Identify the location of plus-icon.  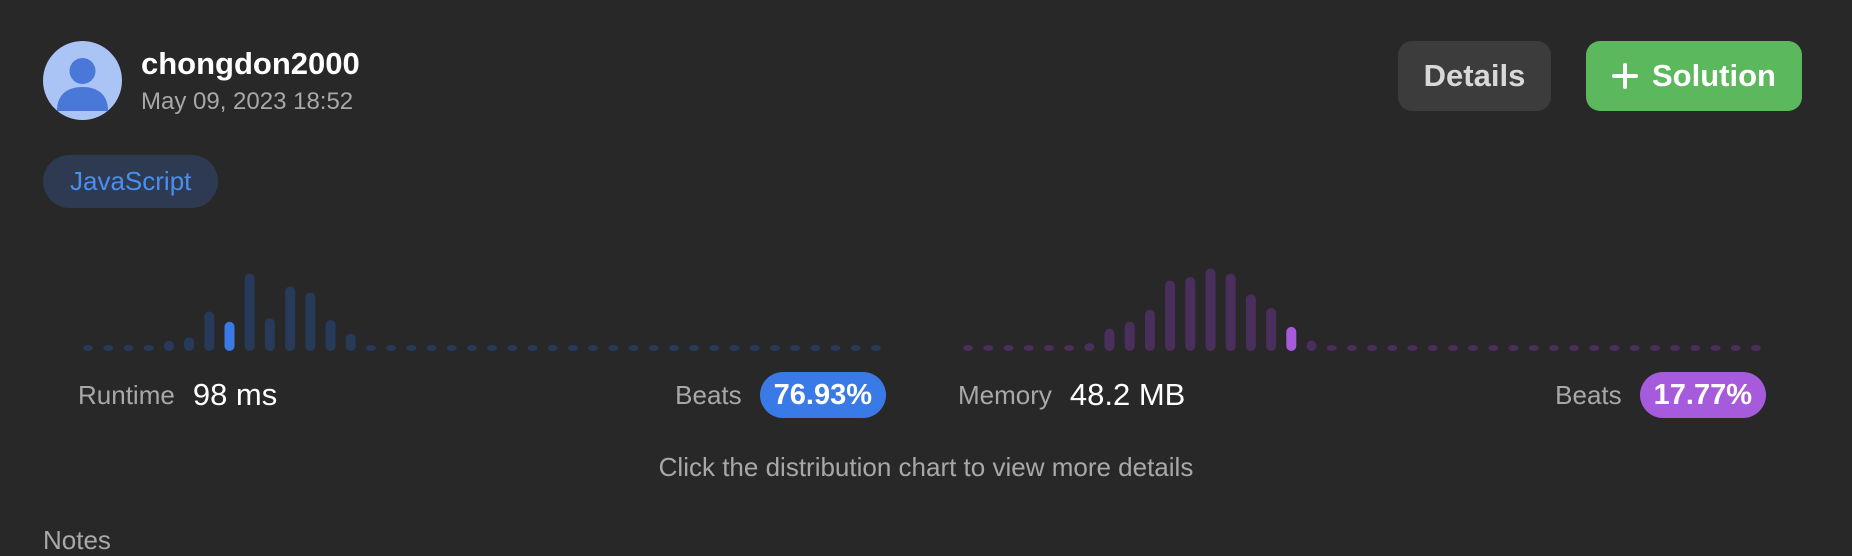
(1625, 76).